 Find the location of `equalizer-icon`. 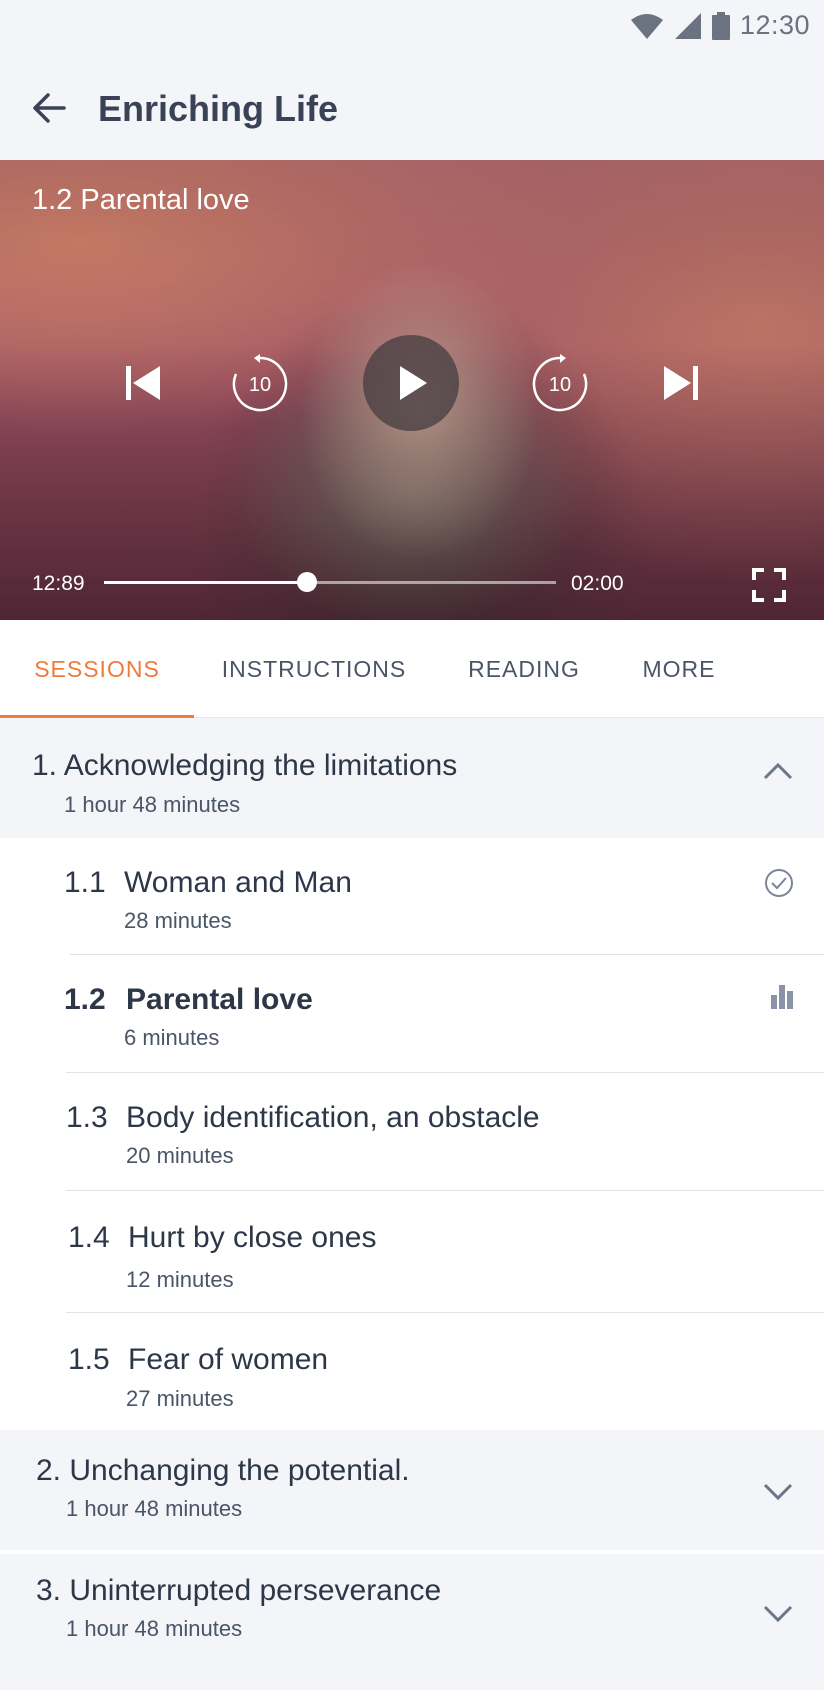

equalizer-icon is located at coordinates (782, 997).